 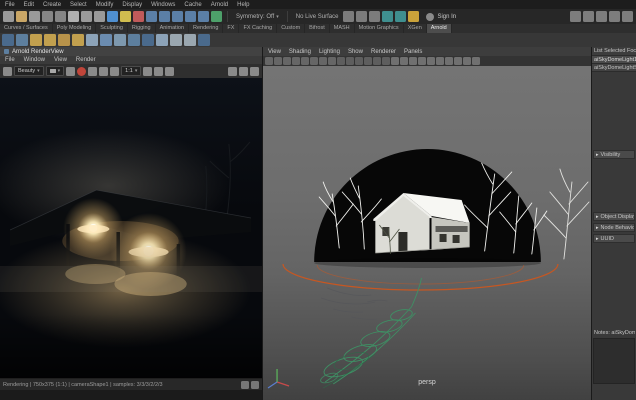 What do you see at coordinates (163, 5) in the screenshot?
I see `menu-windows: Windows` at bounding box center [163, 5].